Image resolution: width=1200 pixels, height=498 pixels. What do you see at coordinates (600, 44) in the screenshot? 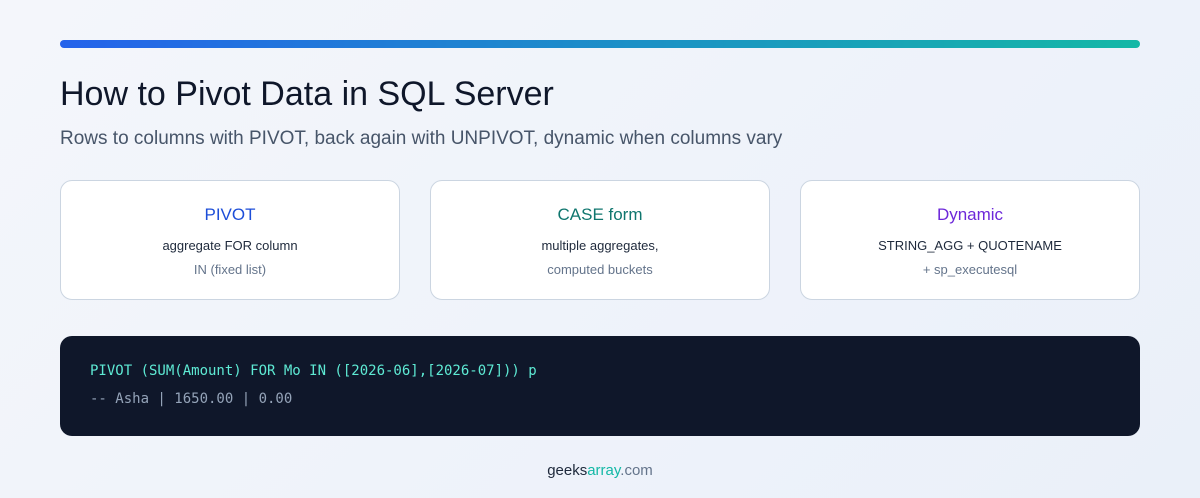
I see `accent-bar` at bounding box center [600, 44].